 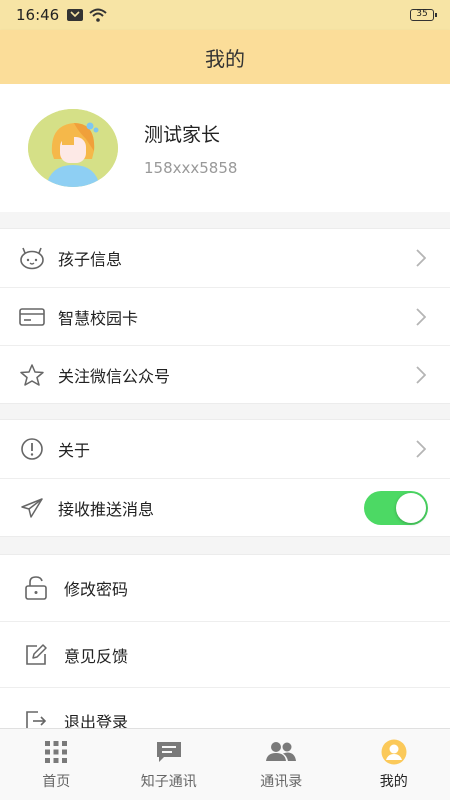 What do you see at coordinates (32, 317) in the screenshot?
I see `card-icon` at bounding box center [32, 317].